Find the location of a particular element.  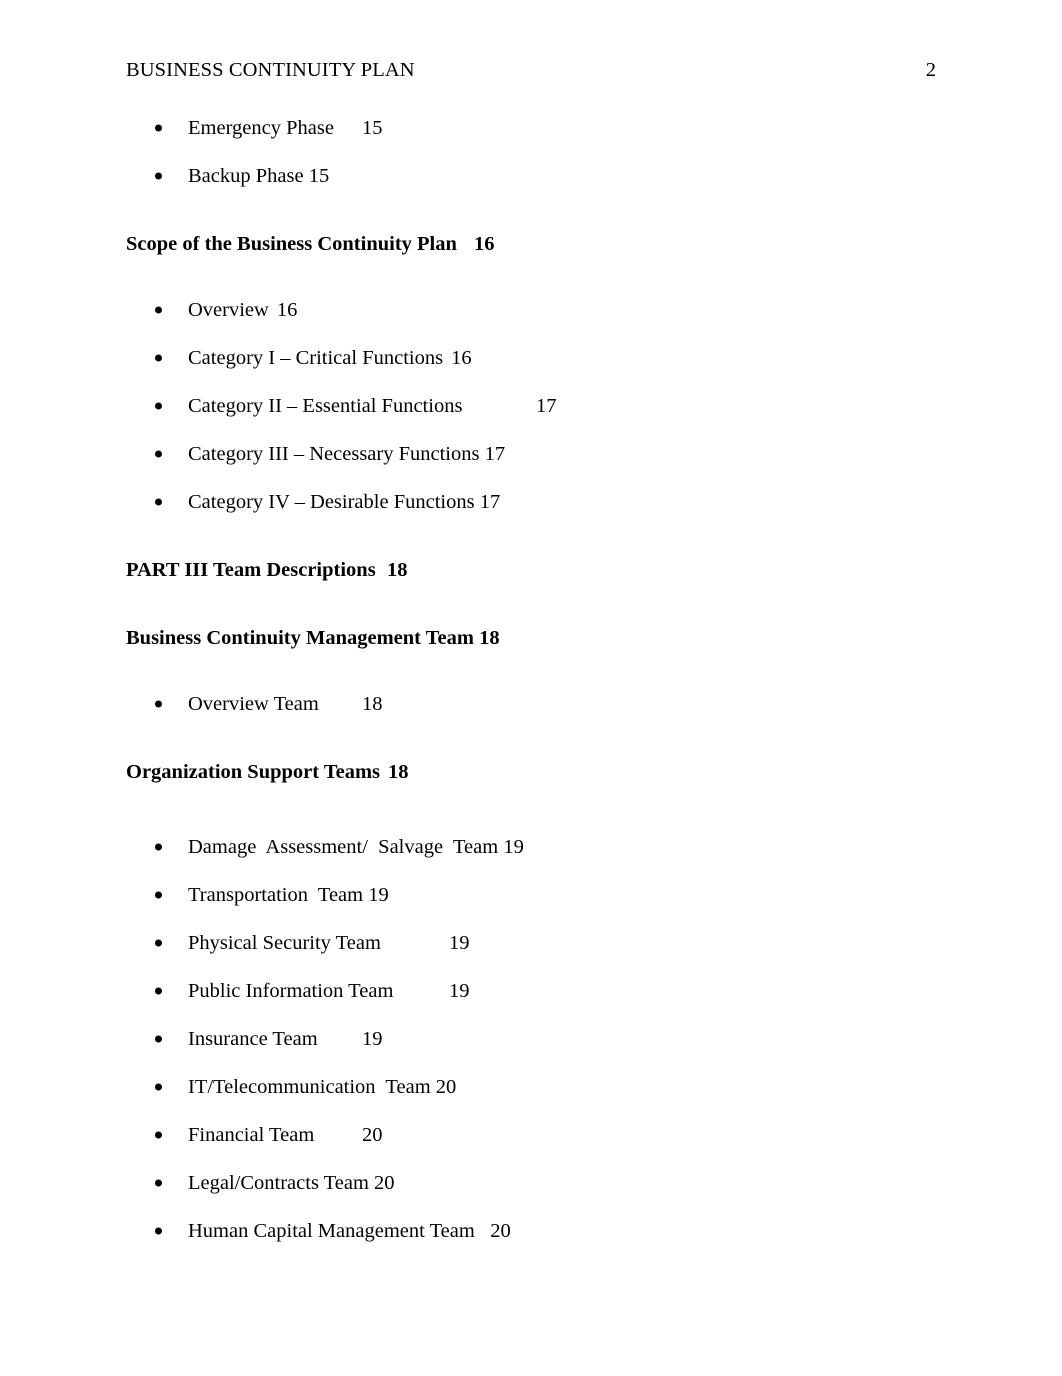

toc-entry-label: Emergency Phase is located at coordinates (261, 127).